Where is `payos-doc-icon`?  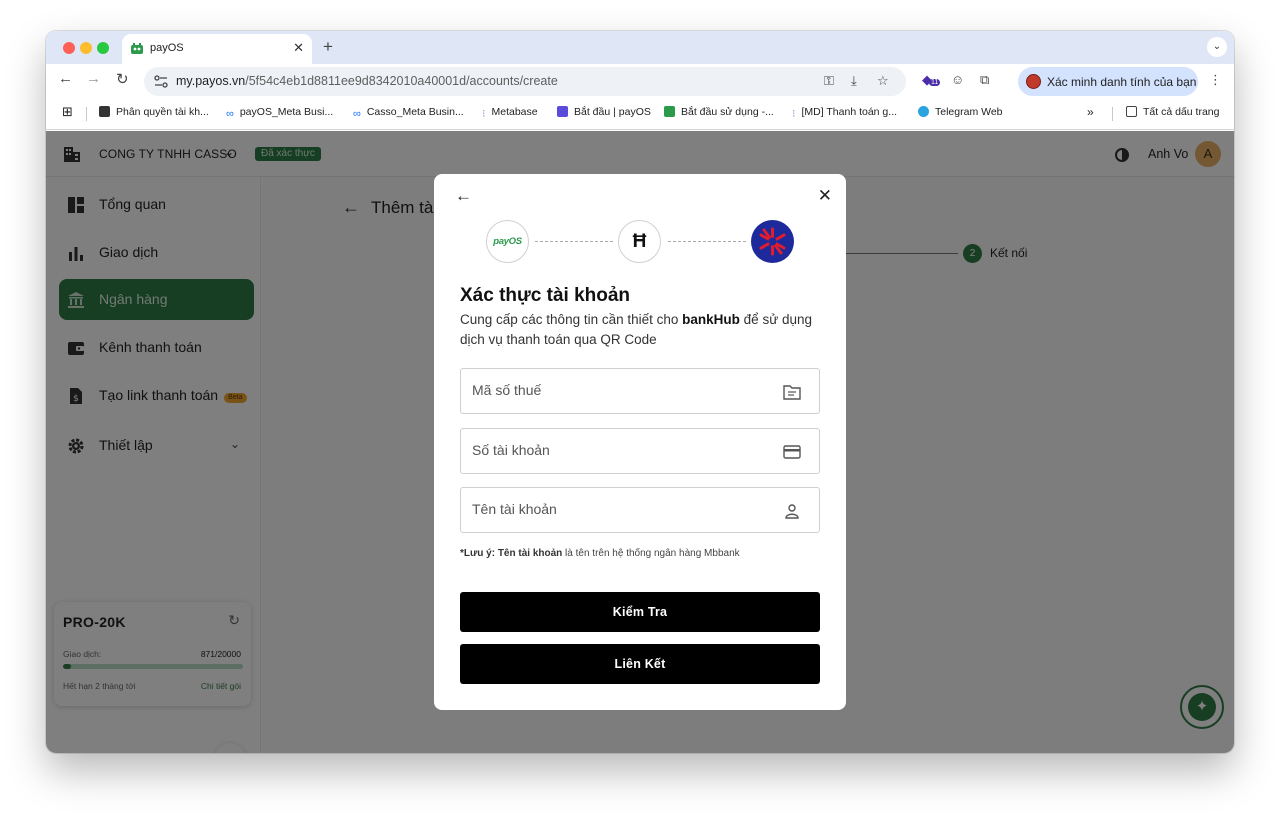
payos-doc-icon is located at coordinates (562, 111).